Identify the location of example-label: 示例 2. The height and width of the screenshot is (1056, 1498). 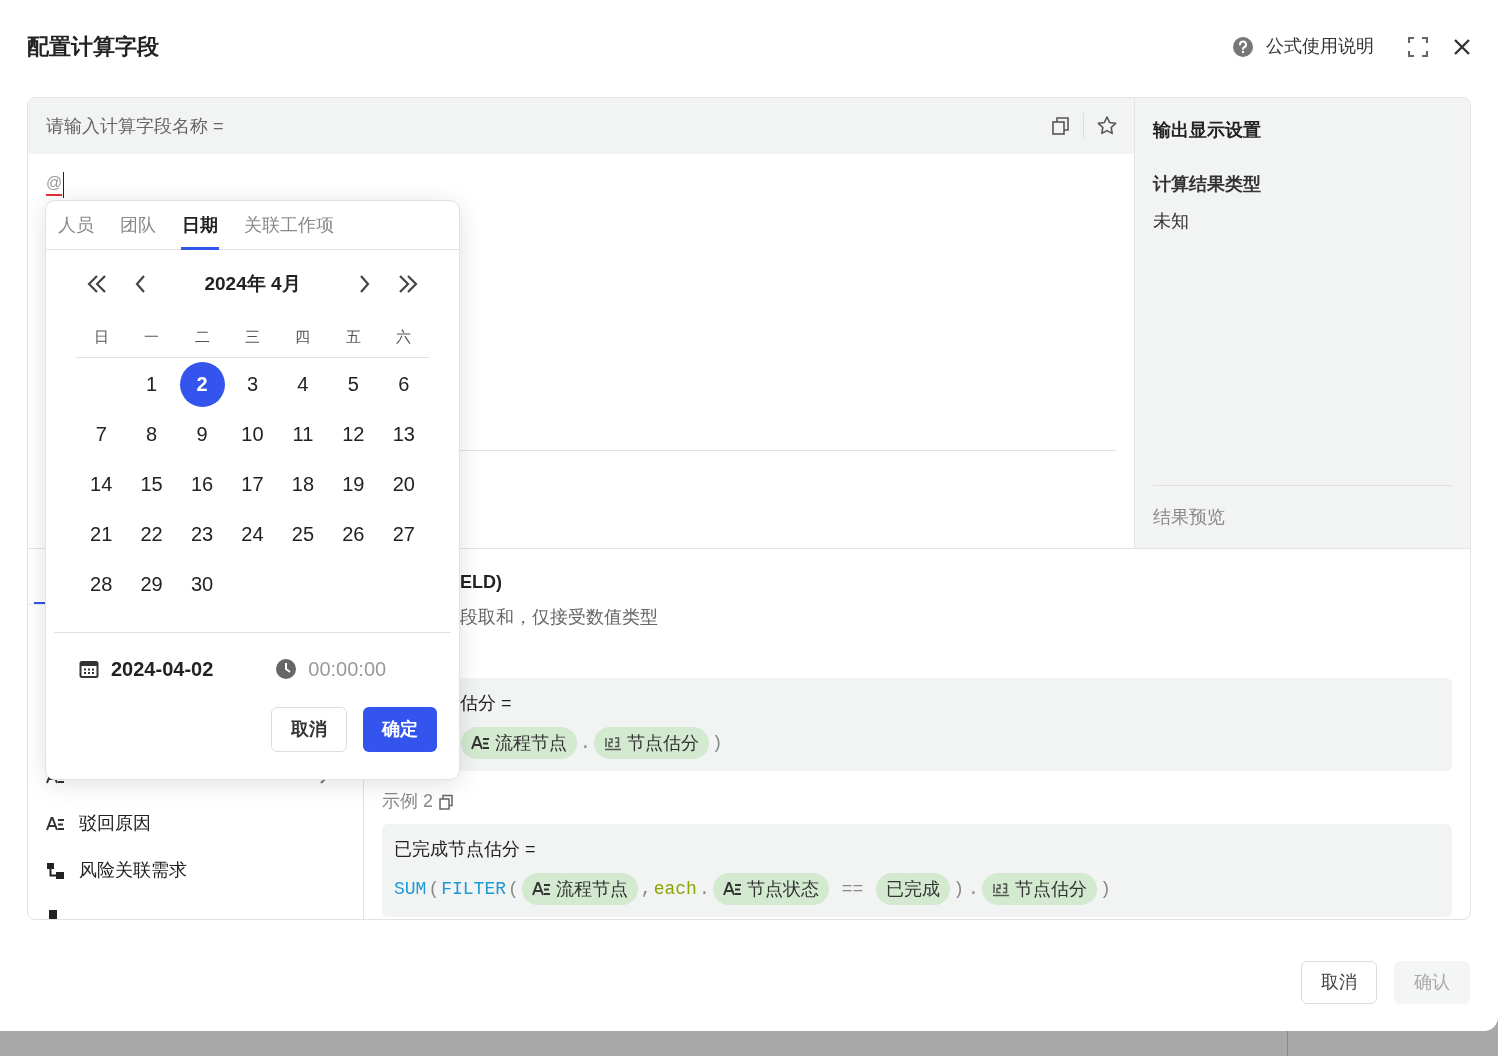
(407, 801).